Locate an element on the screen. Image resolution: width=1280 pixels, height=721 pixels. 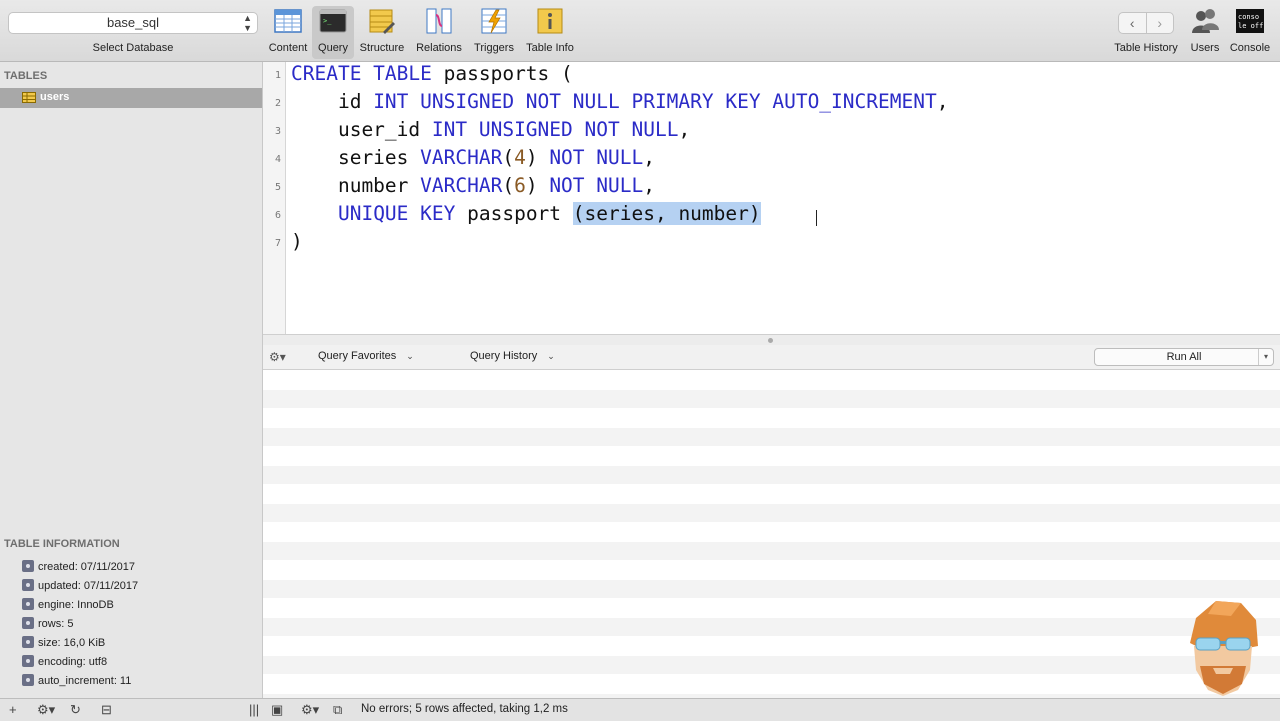
structure-icon is located at coordinates (382, 21).